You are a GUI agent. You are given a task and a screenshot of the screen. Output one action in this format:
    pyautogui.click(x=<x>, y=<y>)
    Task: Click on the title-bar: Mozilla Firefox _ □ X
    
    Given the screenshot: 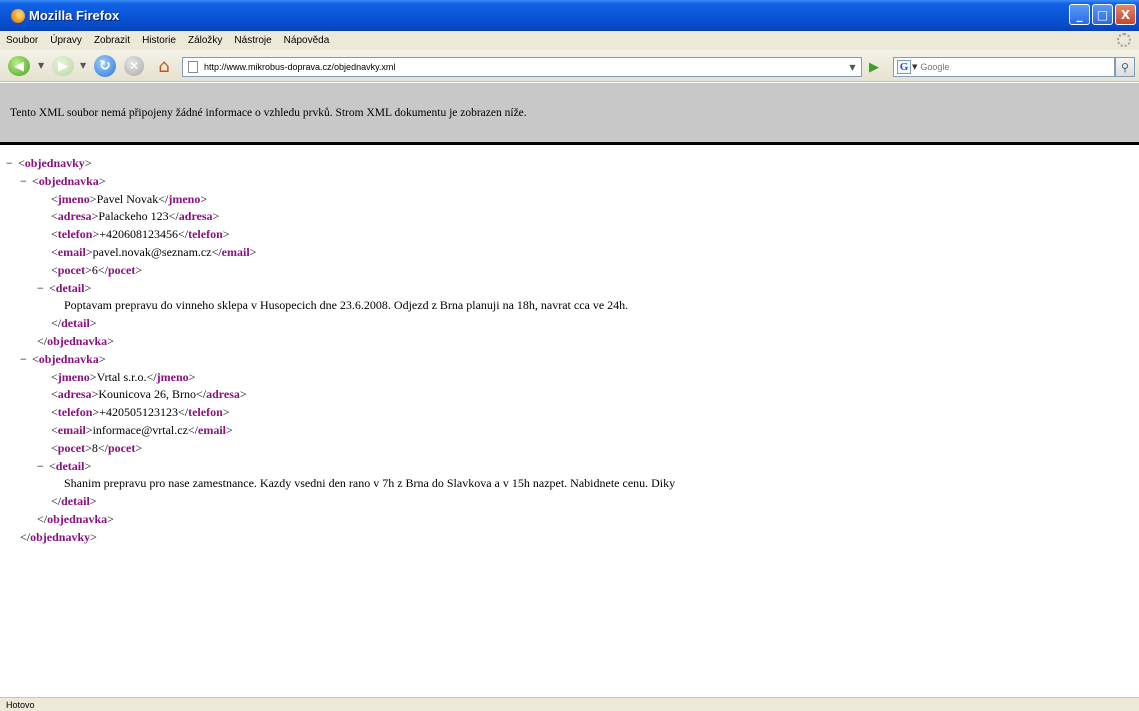 What is the action you would take?
    pyautogui.click(x=569, y=15)
    